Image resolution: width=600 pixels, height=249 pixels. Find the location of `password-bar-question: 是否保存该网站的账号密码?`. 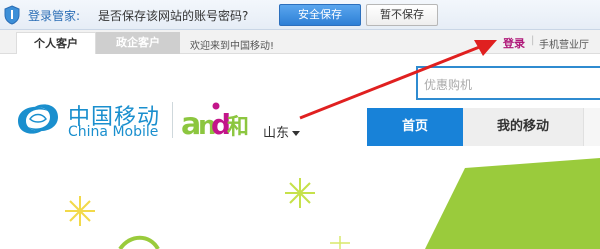

password-bar-question: 是否保存该网站的账号密码? is located at coordinates (173, 16).